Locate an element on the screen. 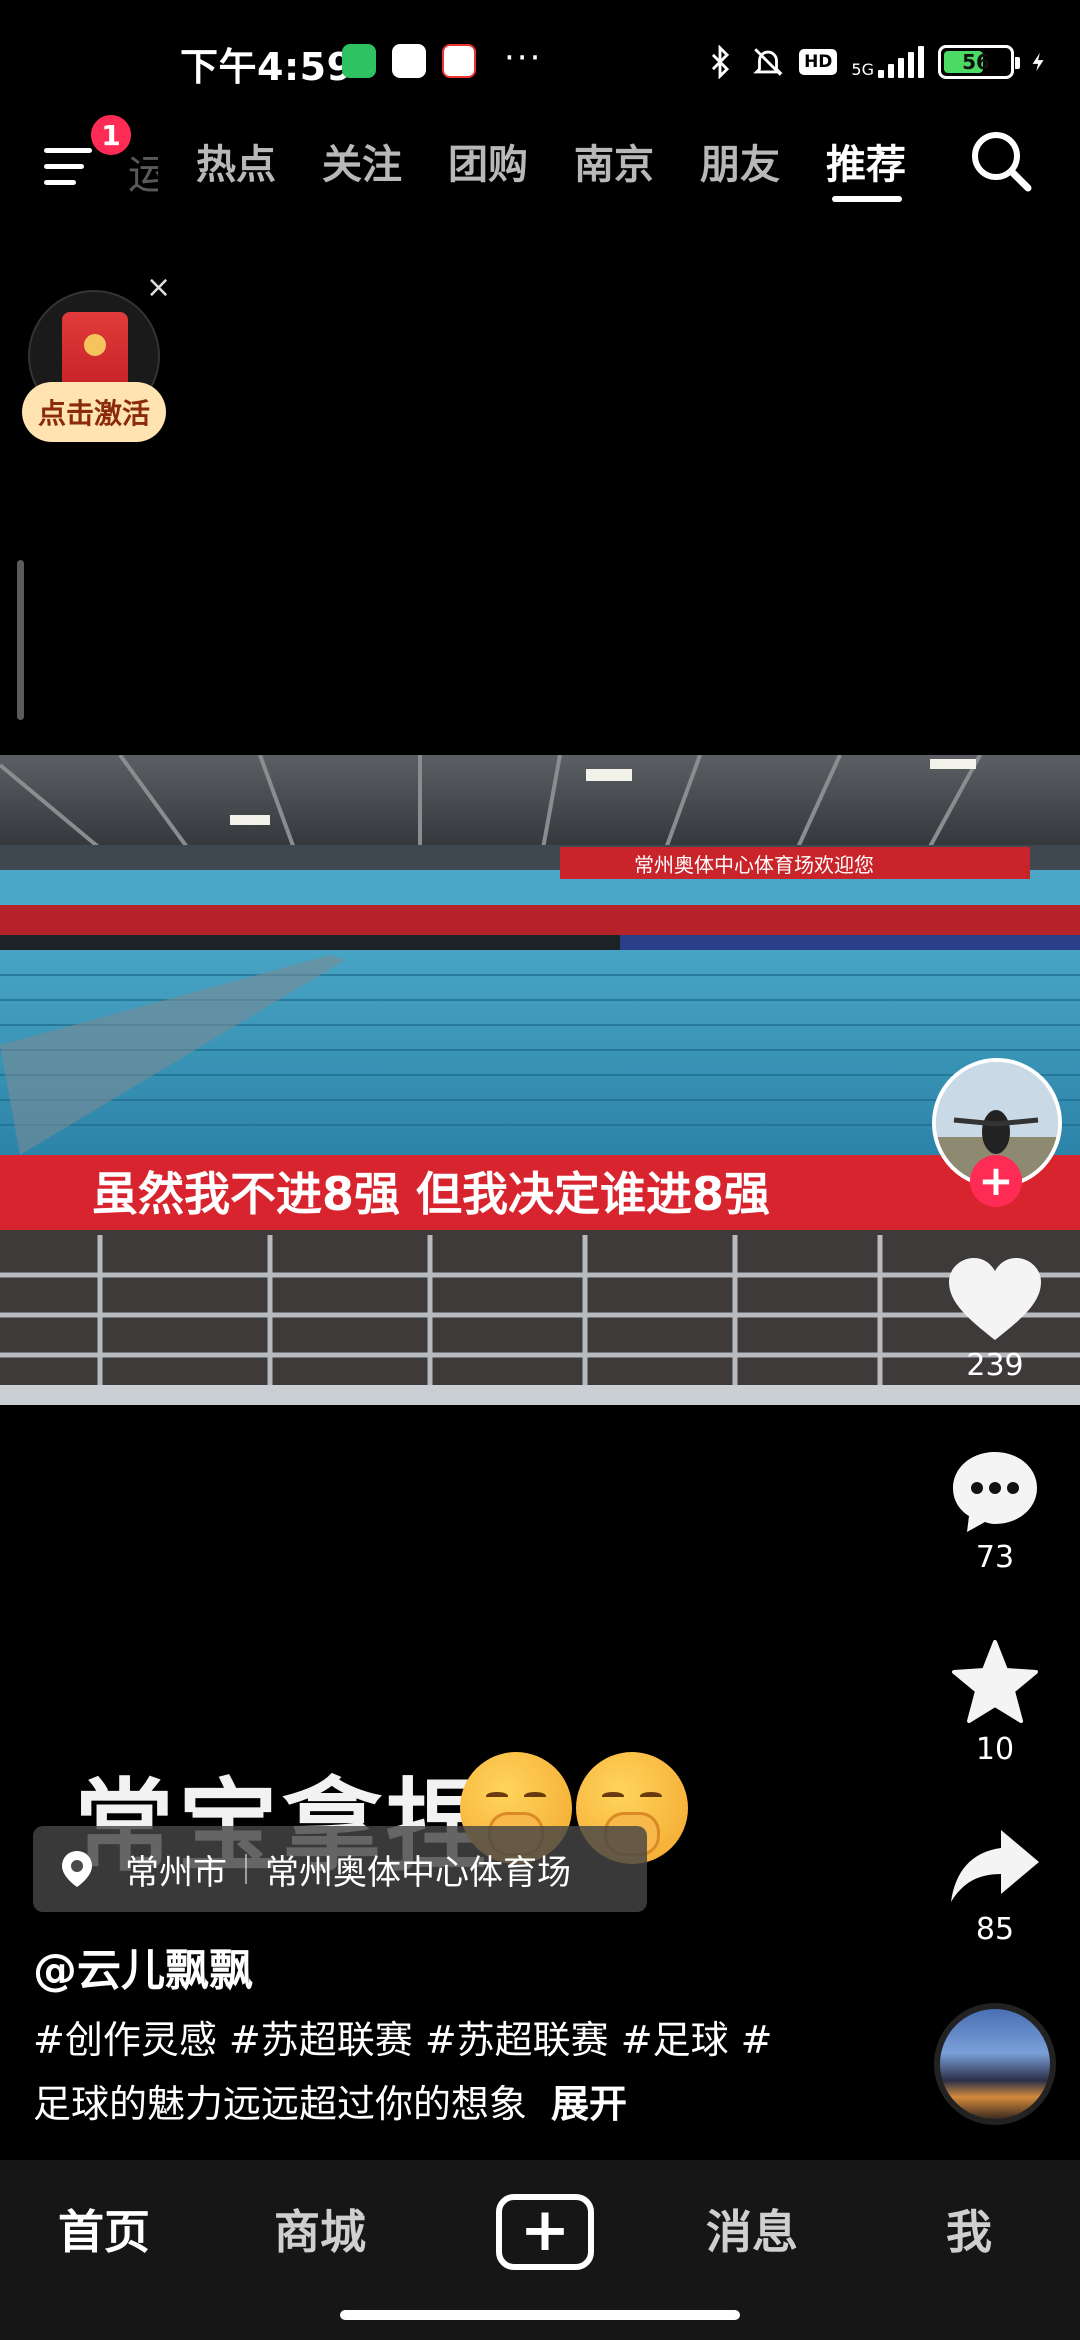 The image size is (1080, 2340). main-banner-text: 虽然我不进8强 但我决定谁进8强 is located at coordinates (431, 1194).